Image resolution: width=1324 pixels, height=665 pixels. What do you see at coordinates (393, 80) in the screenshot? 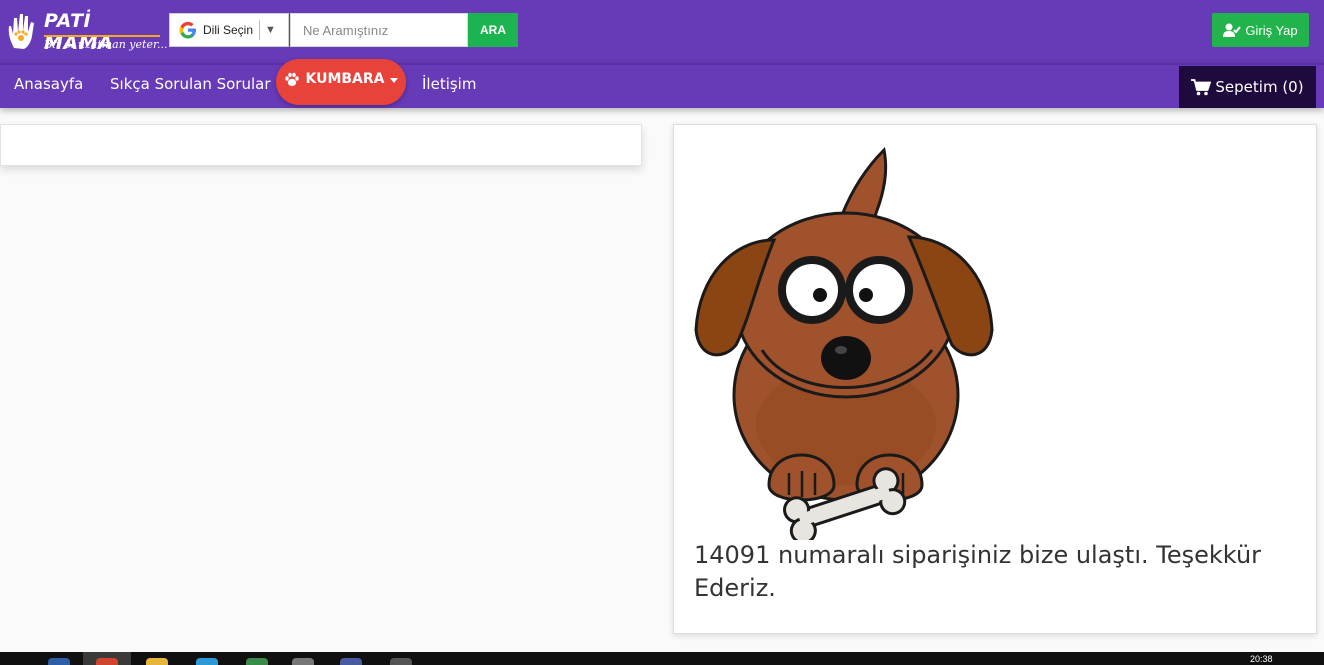
I see `chevron-down-icon` at bounding box center [393, 80].